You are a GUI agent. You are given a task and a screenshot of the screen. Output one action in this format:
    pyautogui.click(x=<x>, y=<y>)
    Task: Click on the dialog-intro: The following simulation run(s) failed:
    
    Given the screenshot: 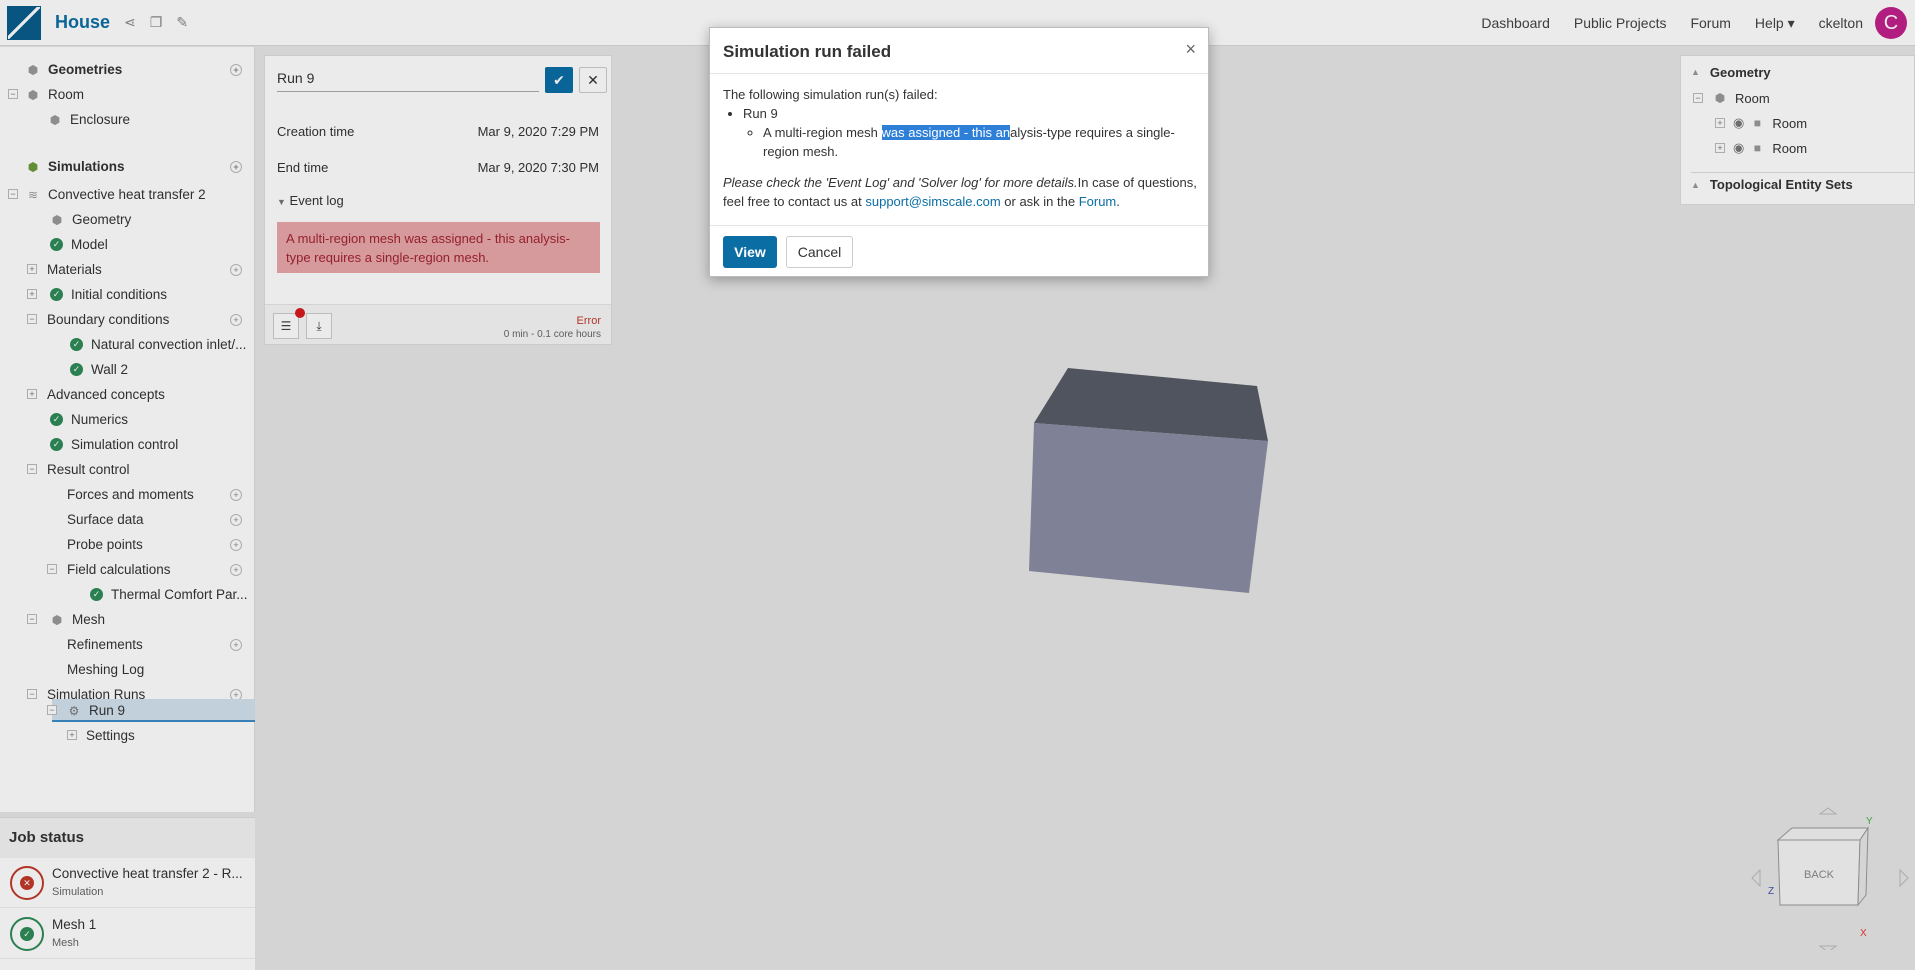 What is the action you would take?
    pyautogui.click(x=830, y=94)
    